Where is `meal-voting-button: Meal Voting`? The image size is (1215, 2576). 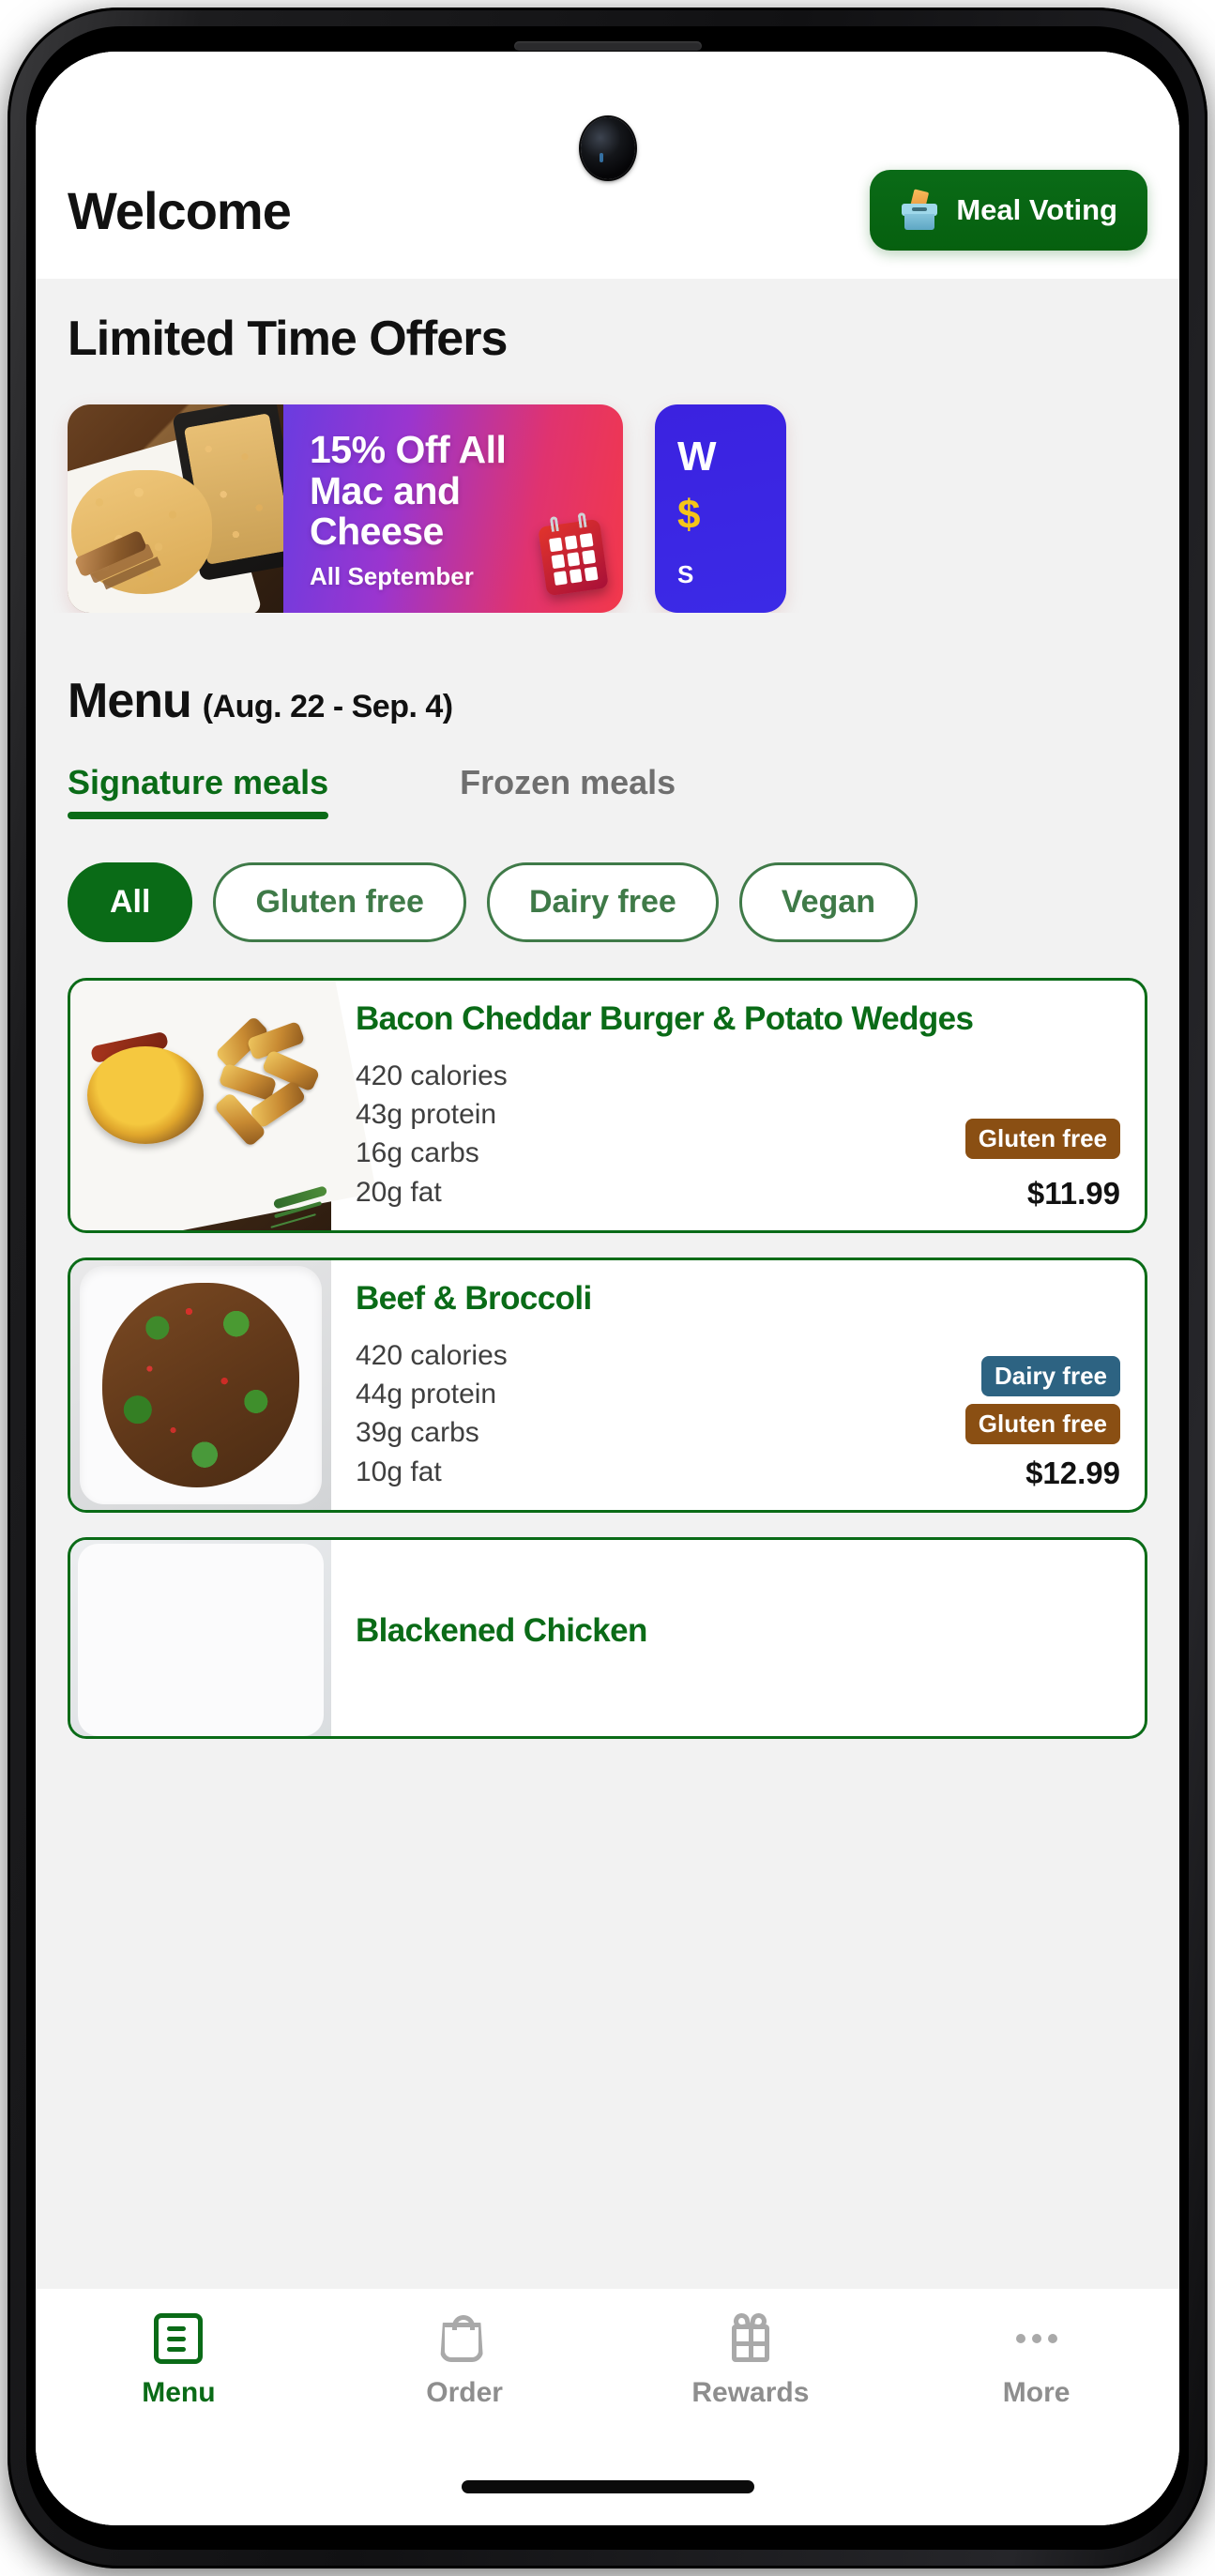
meal-voting-button: Meal Voting is located at coordinates (1008, 210).